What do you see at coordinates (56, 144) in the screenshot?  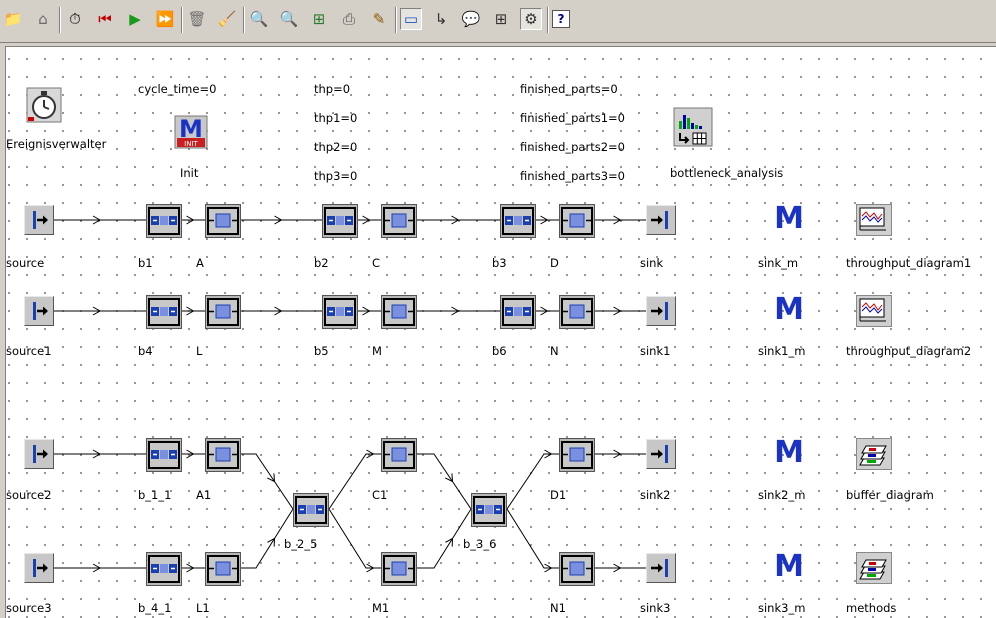 I see `event-controller-label: Ereignisverwalter` at bounding box center [56, 144].